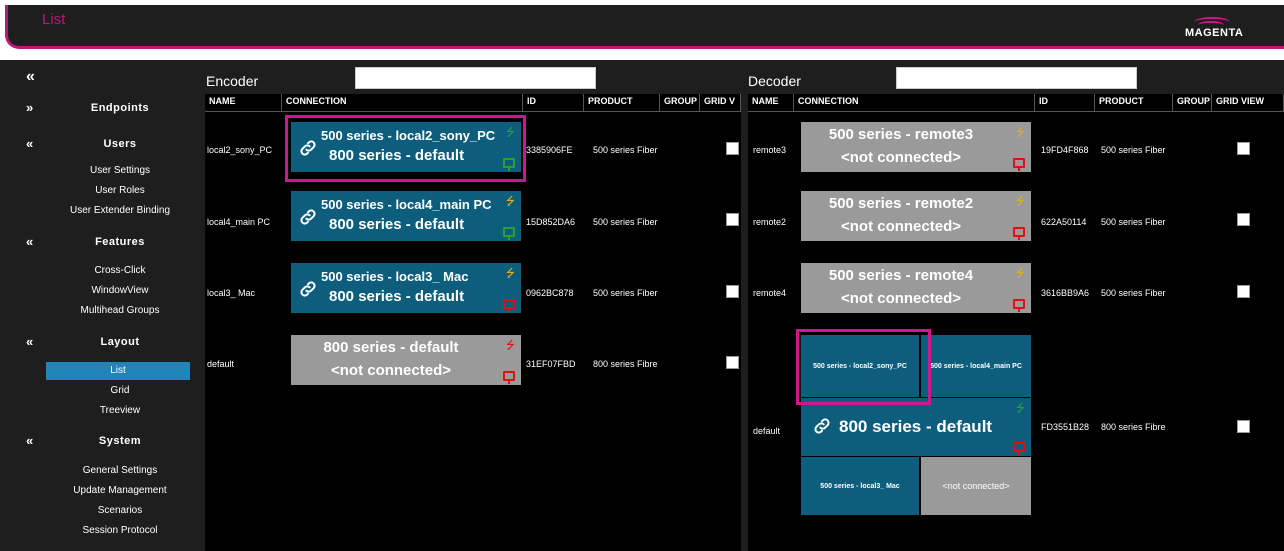  I want to click on row-id: 15D852DA6, so click(551, 222).